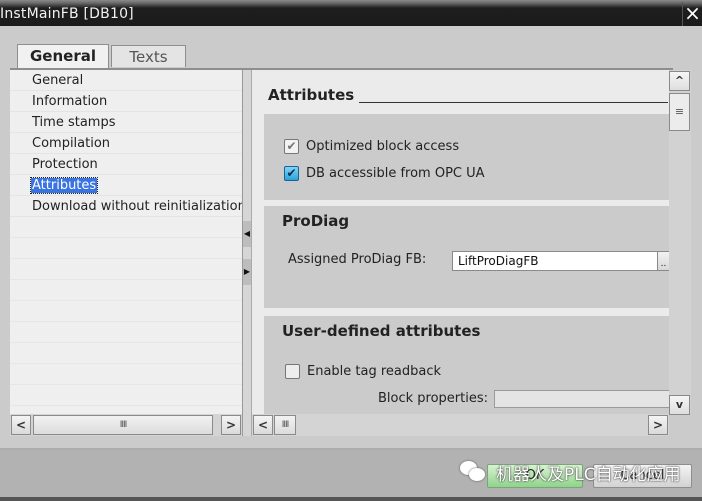 This screenshot has height=501, width=702. I want to click on nav-item-label: Protection, so click(65, 164).